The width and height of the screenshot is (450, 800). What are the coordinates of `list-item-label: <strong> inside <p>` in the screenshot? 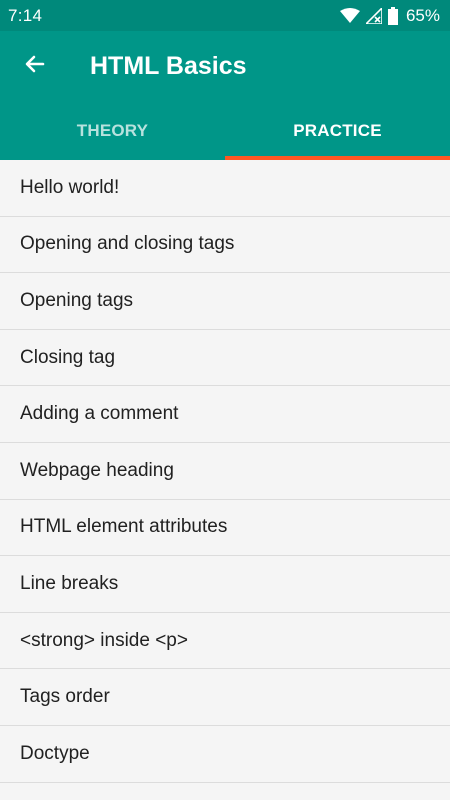 It's located at (104, 640).